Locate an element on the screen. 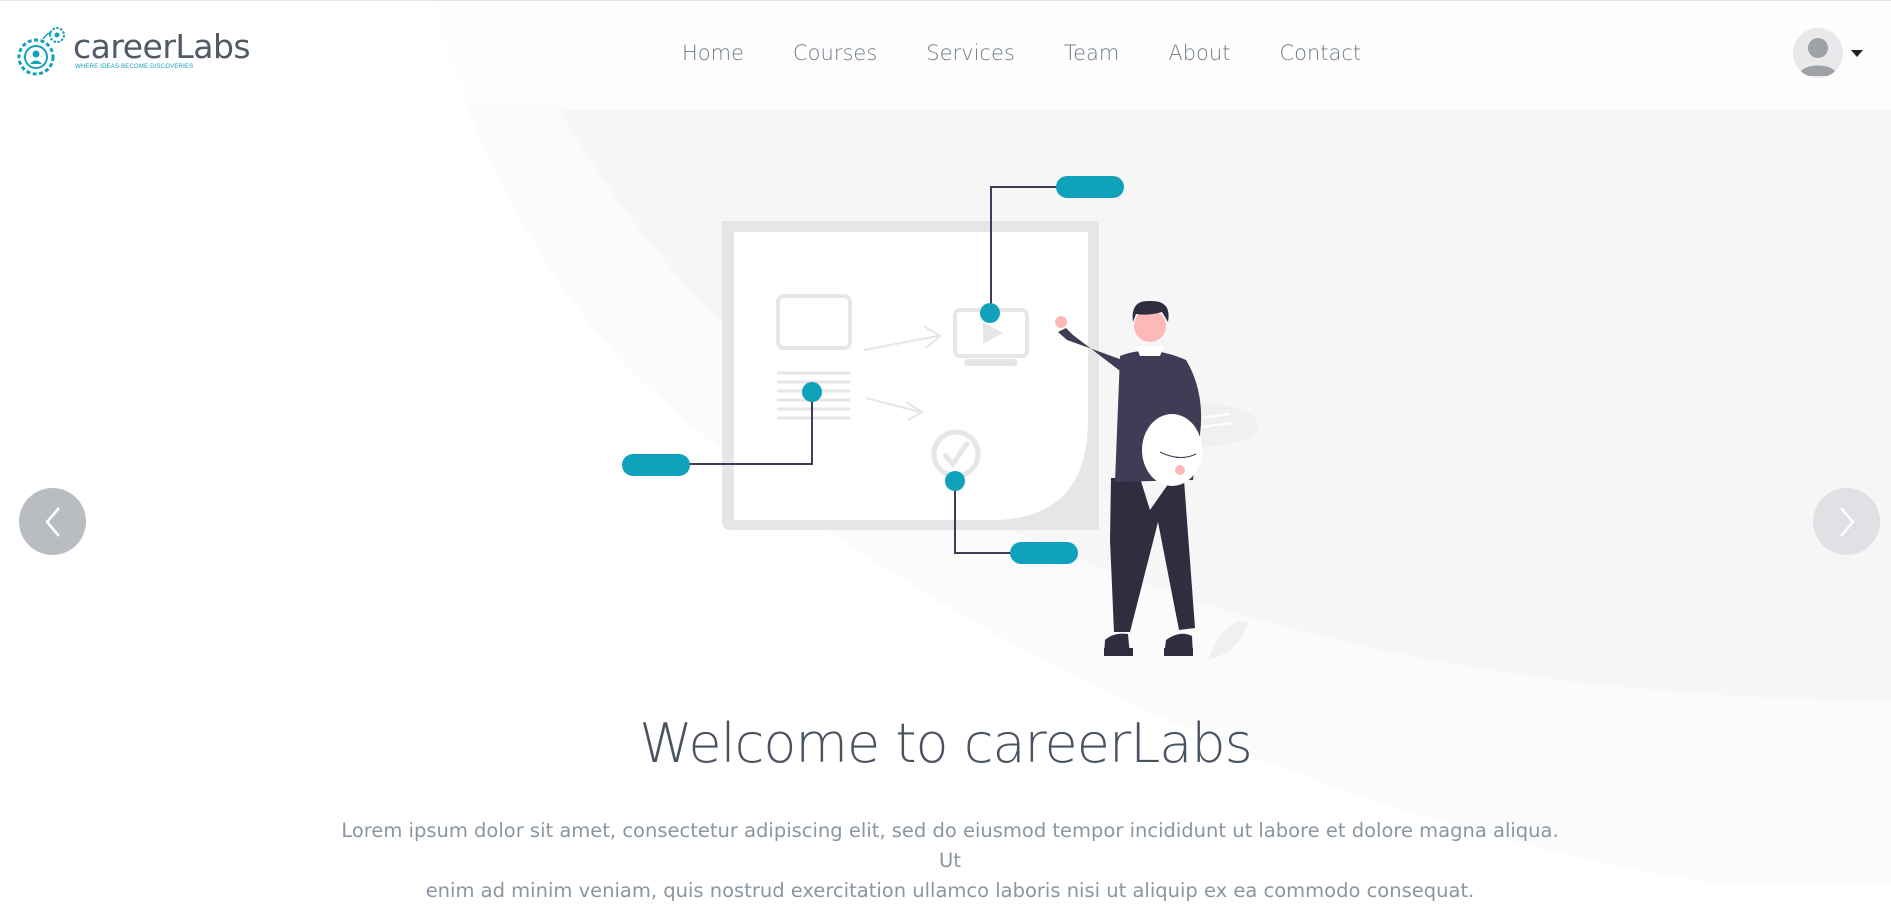 Image resolution: width=1891 pixels, height=906 pixels. carousel-next-button is located at coordinates (1846, 521).